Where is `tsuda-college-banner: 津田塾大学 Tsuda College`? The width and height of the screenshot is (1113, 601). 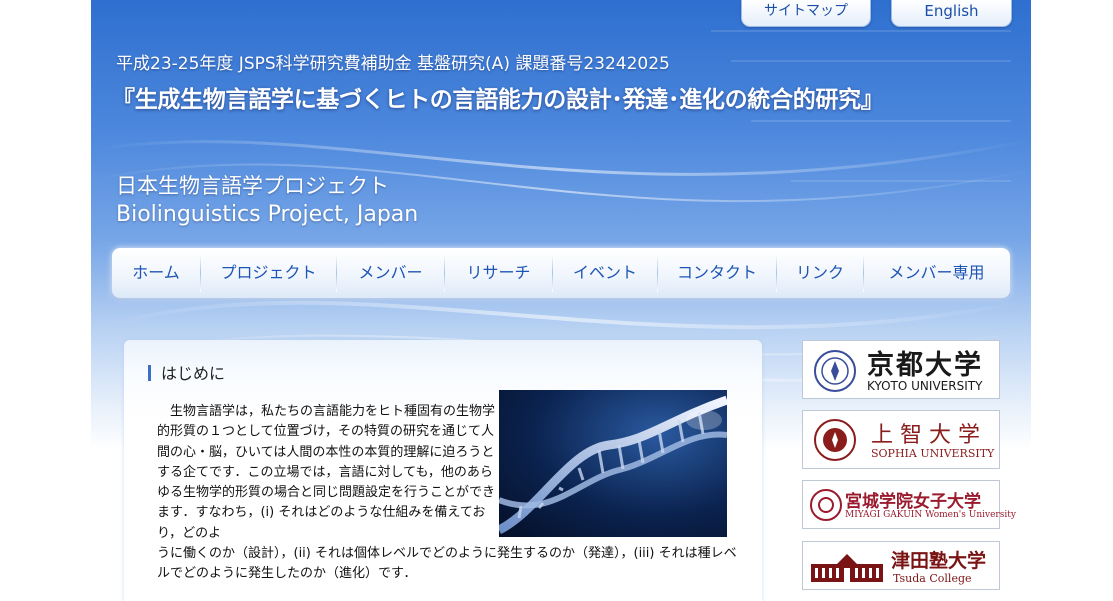 tsuda-college-banner: 津田塾大学 Tsuda College is located at coordinates (901, 565).